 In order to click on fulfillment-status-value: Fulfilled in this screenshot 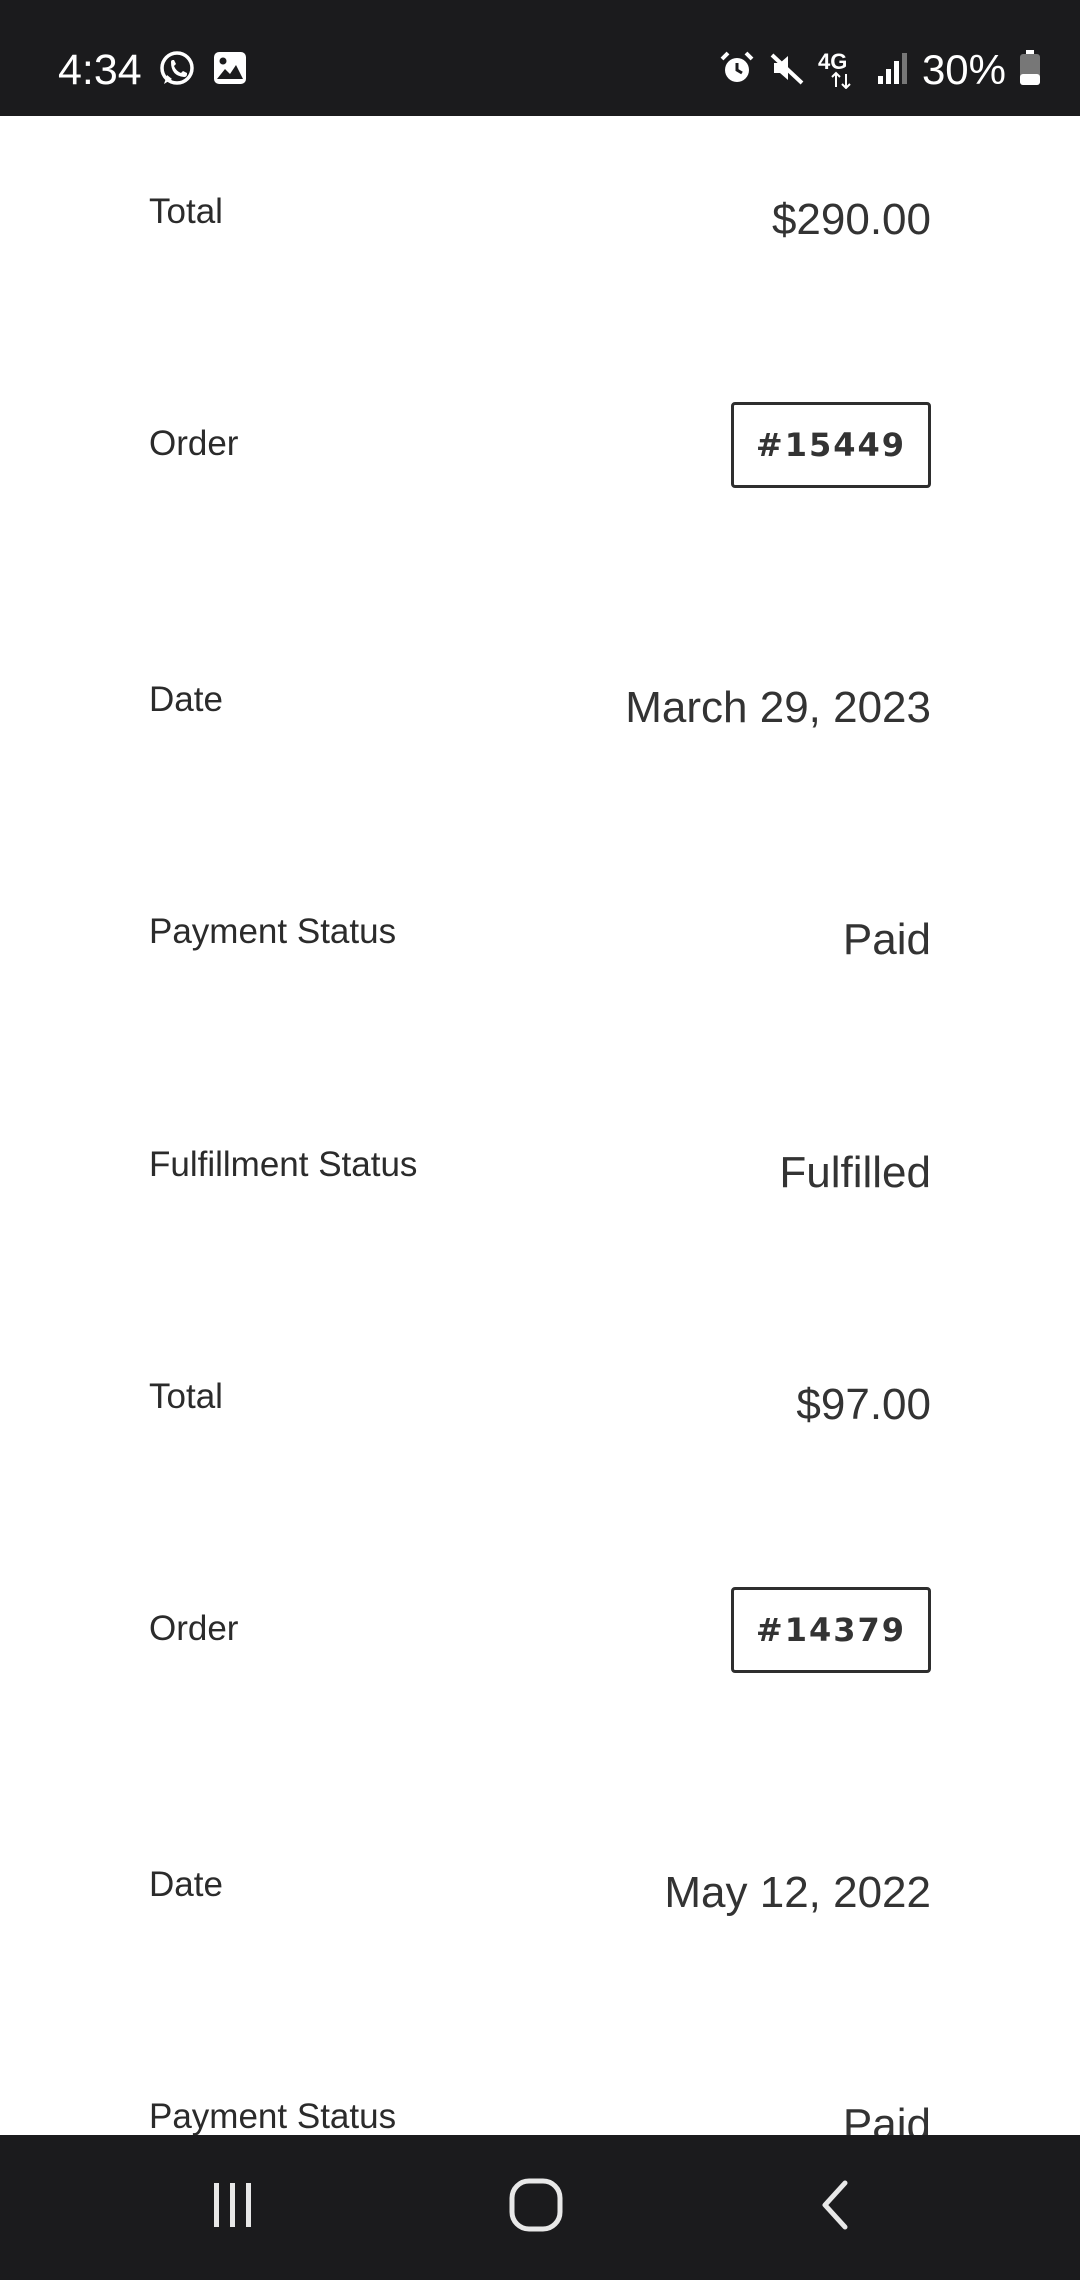, I will do `click(855, 1172)`.